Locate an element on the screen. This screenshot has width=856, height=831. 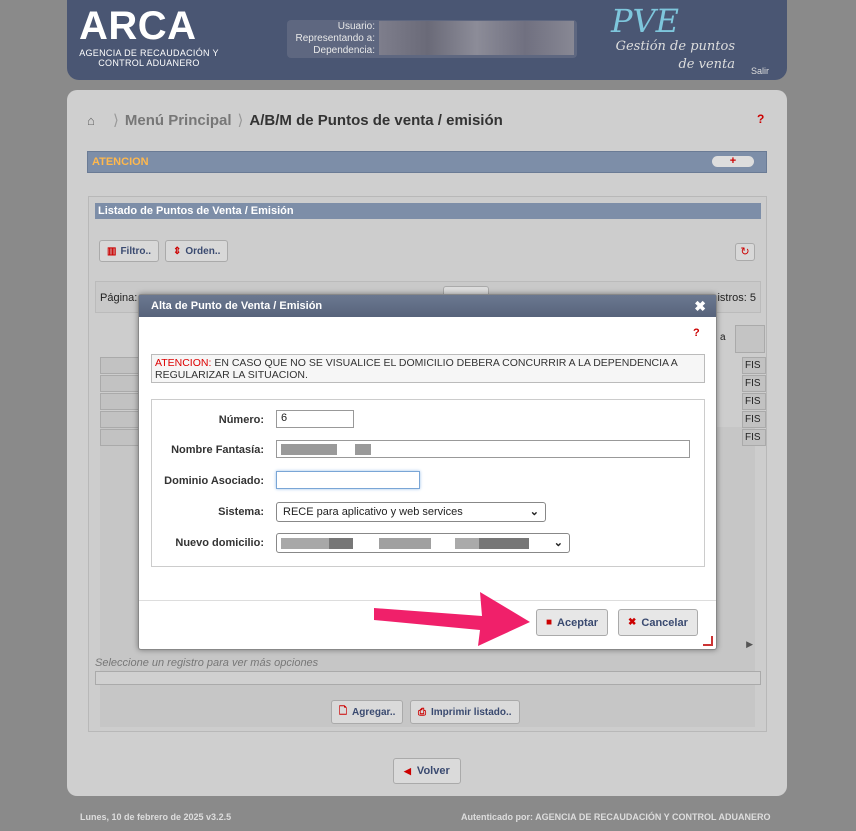
pointer-arrow-icon is located at coordinates (452, 619).